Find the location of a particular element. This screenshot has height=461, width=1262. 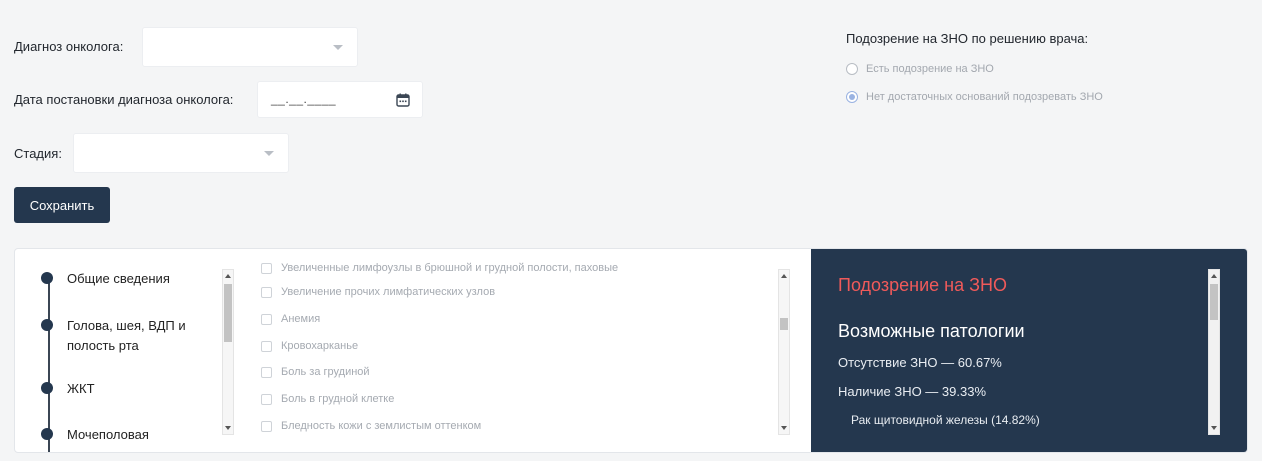

diagnosis-date-input: __.__.____ is located at coordinates (340, 99).